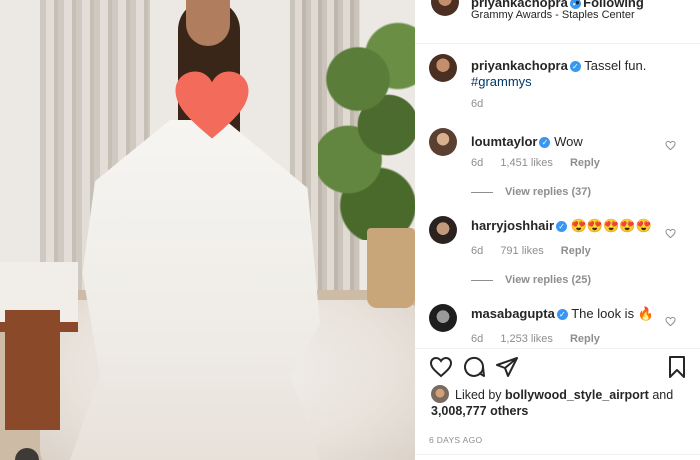  What do you see at coordinates (611, 225) in the screenshot?
I see `comment-body: 😍😍😍😍😍` at bounding box center [611, 225].